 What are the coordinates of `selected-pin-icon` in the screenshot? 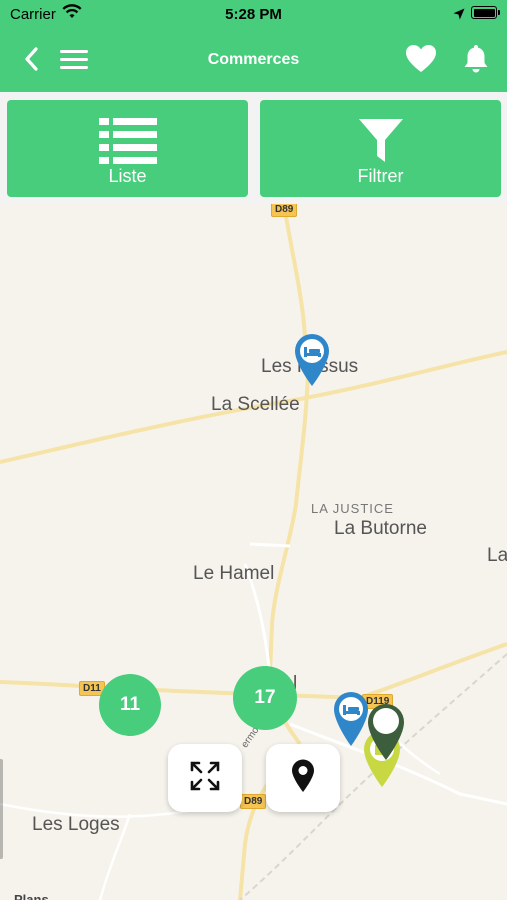 It's located at (386, 734).